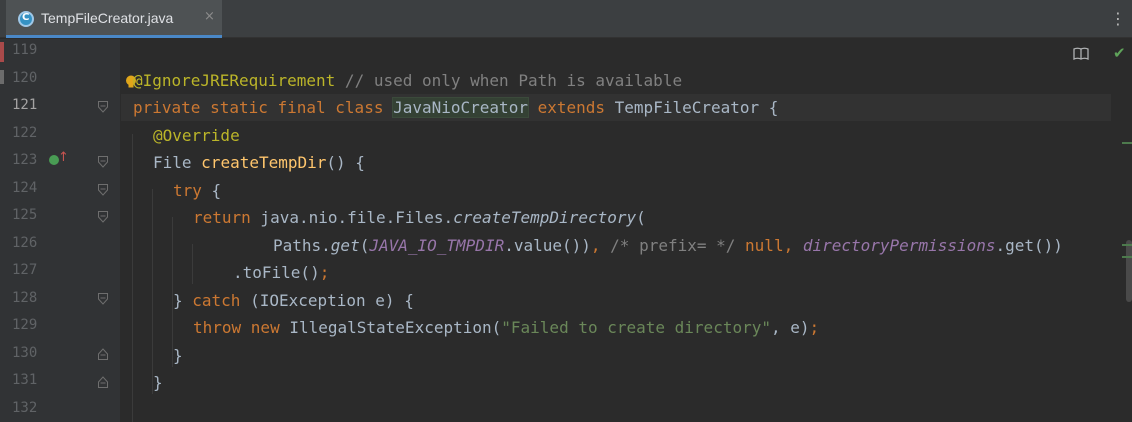 The height and width of the screenshot is (422, 1132). Describe the element at coordinates (211, 190) in the screenshot. I see `code-token: {` at that location.